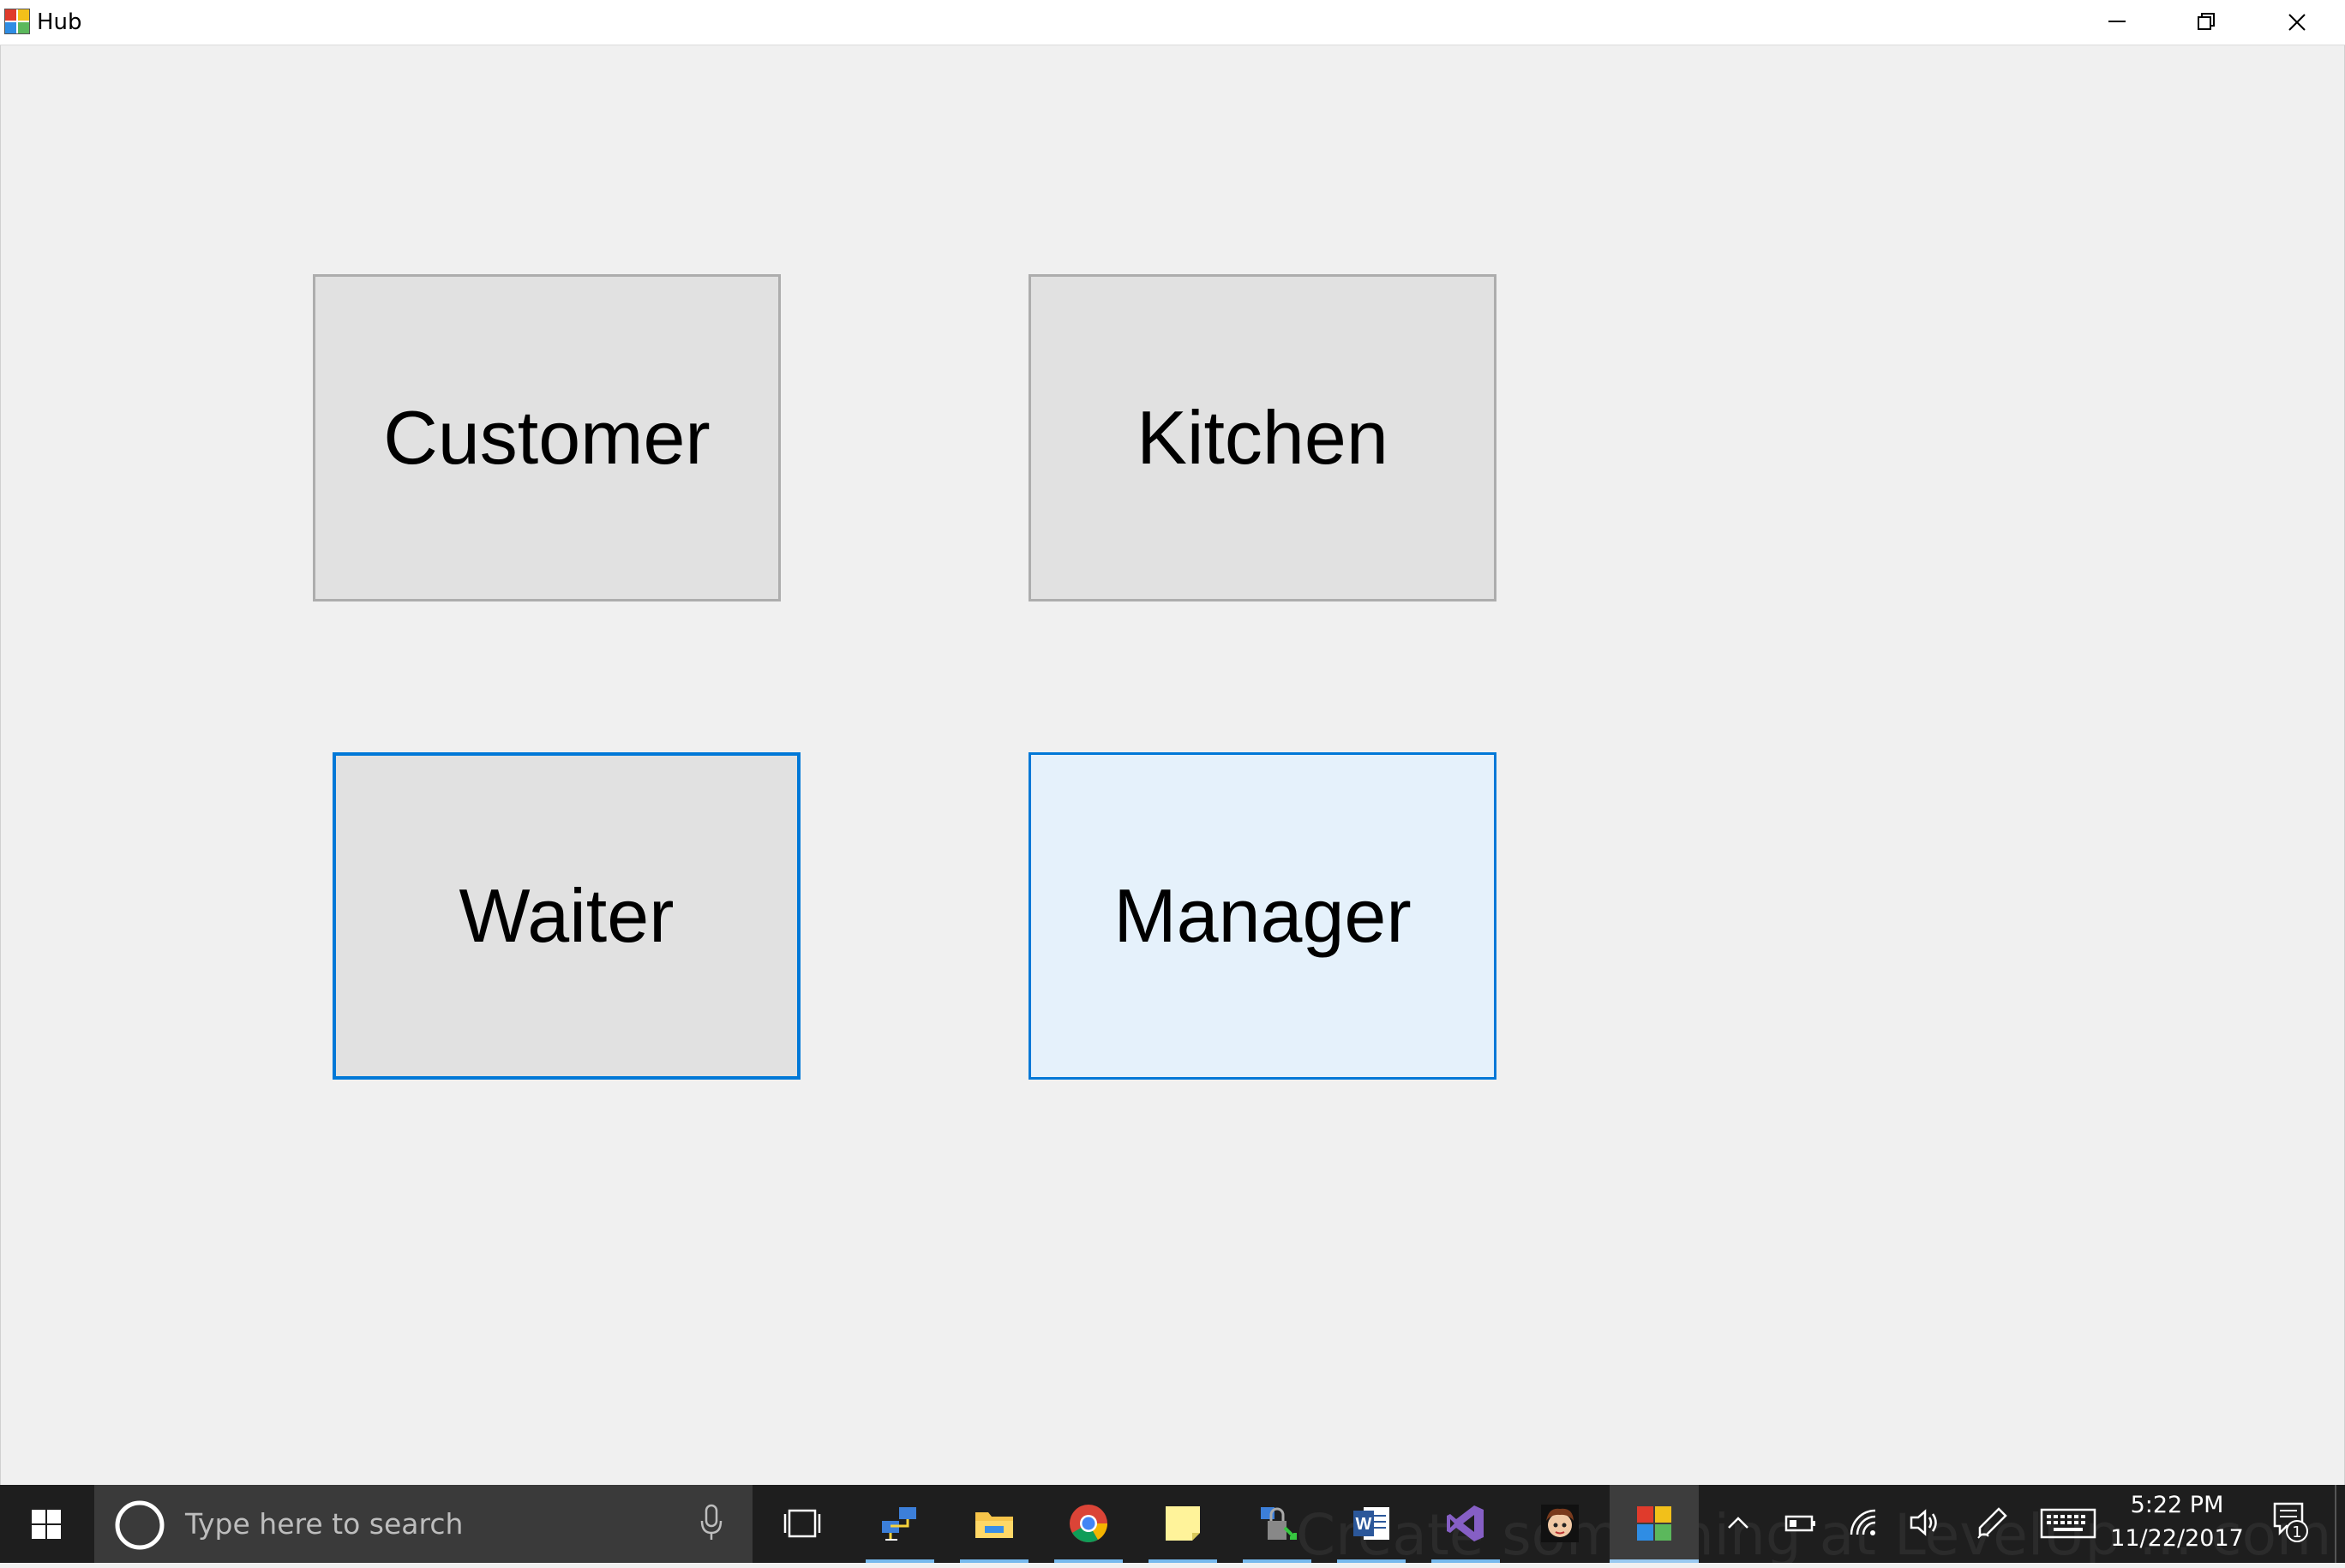 The height and width of the screenshot is (1568, 2345). What do you see at coordinates (1262, 916) in the screenshot?
I see `manager-button: Manager` at bounding box center [1262, 916].